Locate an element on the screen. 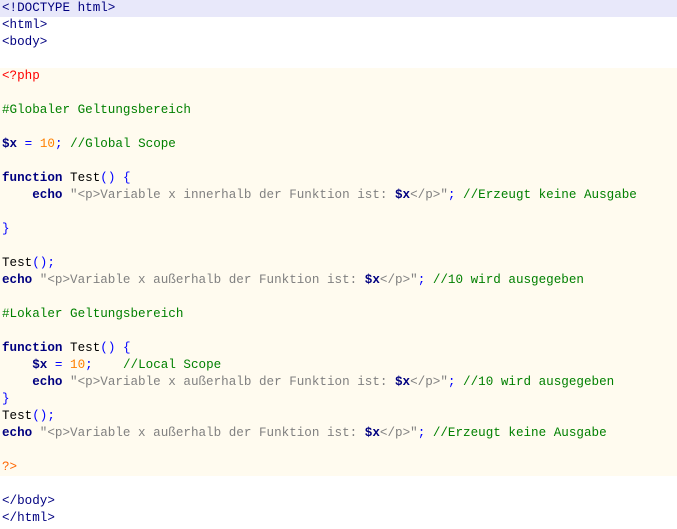  code-token-comment: //Global Scope is located at coordinates (123, 144).